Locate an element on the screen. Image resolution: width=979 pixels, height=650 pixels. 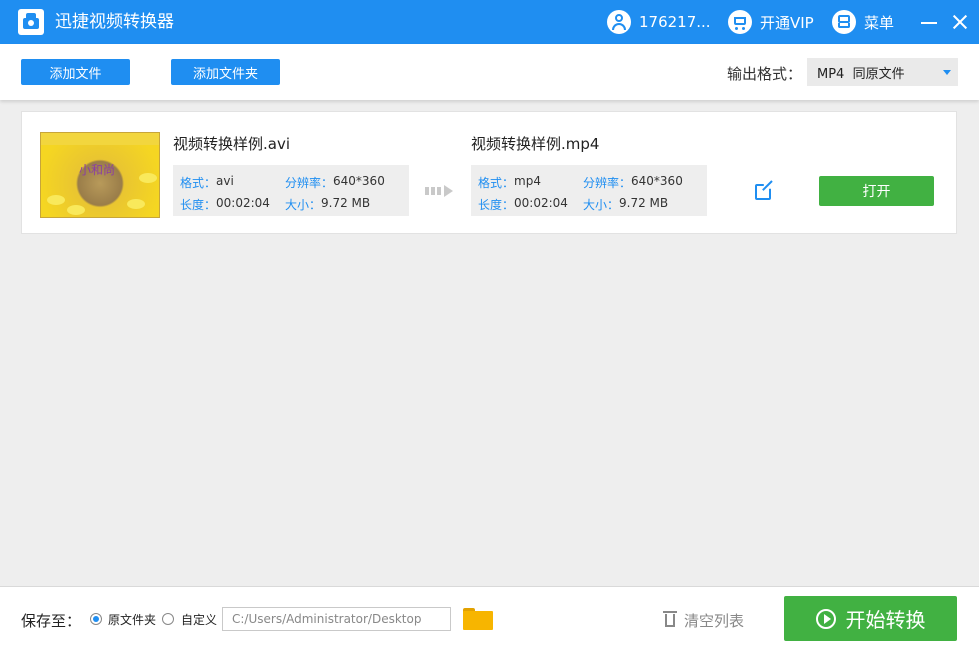
menu-label: 菜单 is located at coordinates (879, 22).